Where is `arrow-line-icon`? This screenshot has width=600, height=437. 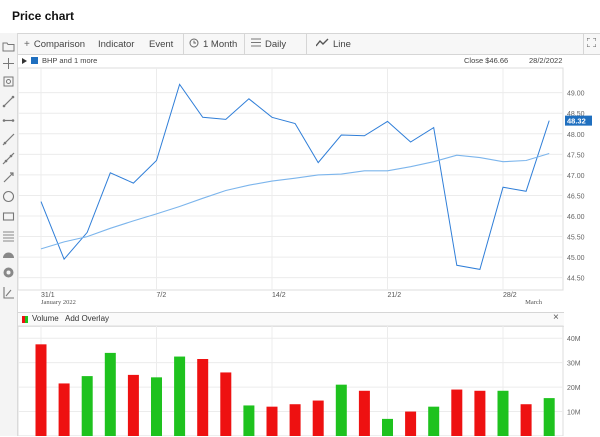
arrow-line-icon is located at coordinates (8, 177).